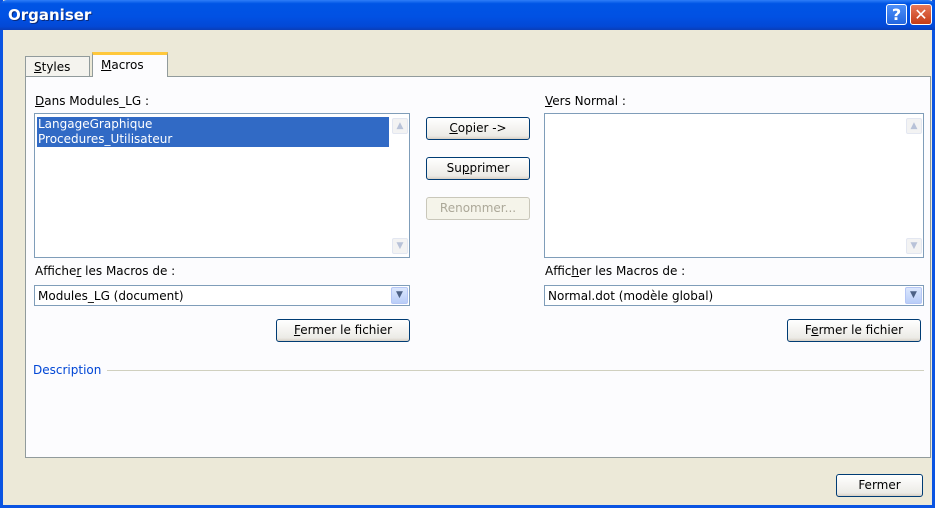  I want to click on close-icon: ✕, so click(921, 14).